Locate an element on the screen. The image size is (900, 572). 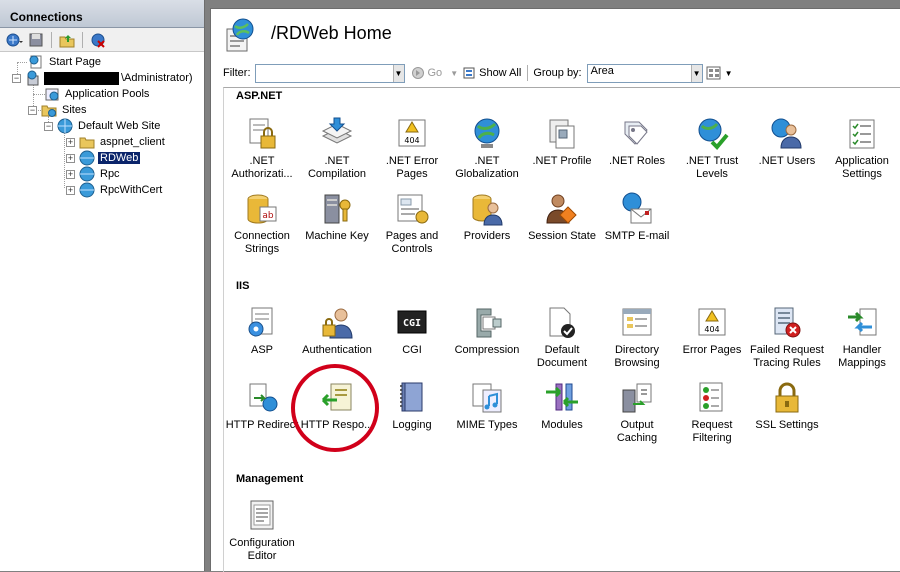
feature-cgi: CGI CGI is located at coordinates (412, 331).